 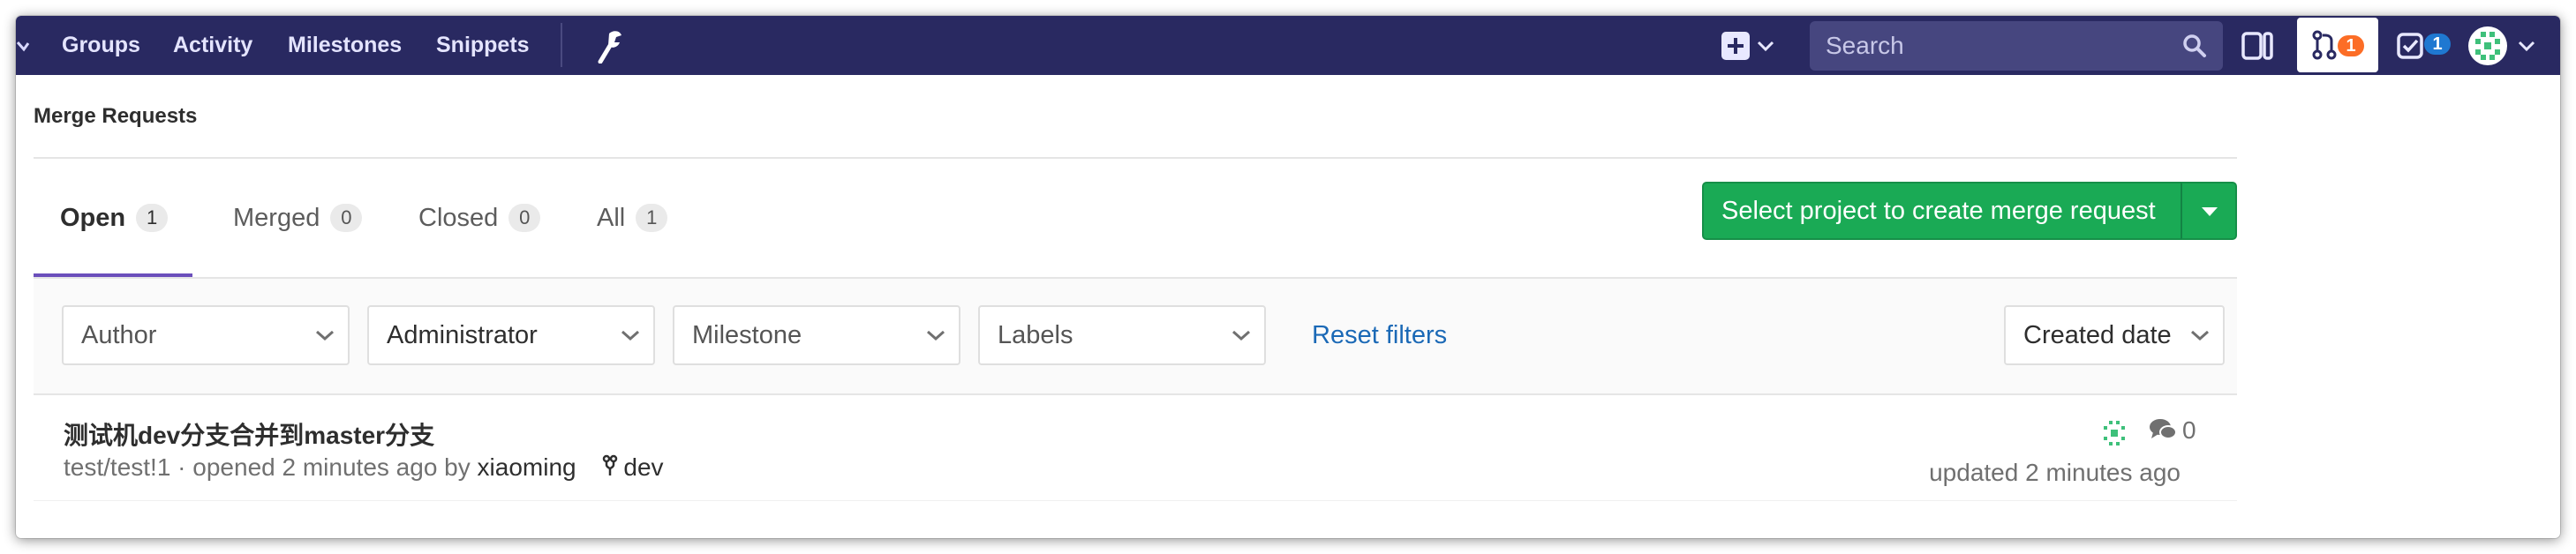 I want to click on todos-nav-button: 1, so click(x=2427, y=46).